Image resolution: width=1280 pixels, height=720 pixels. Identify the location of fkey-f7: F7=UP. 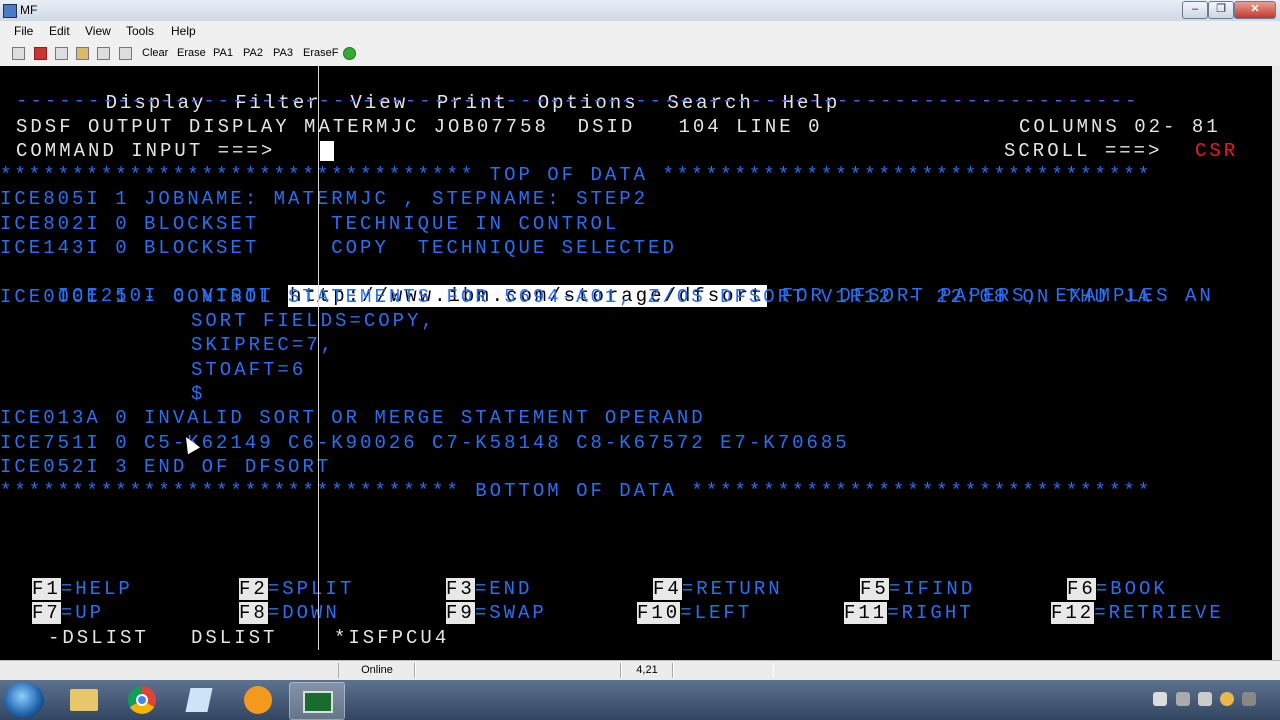
(68, 613).